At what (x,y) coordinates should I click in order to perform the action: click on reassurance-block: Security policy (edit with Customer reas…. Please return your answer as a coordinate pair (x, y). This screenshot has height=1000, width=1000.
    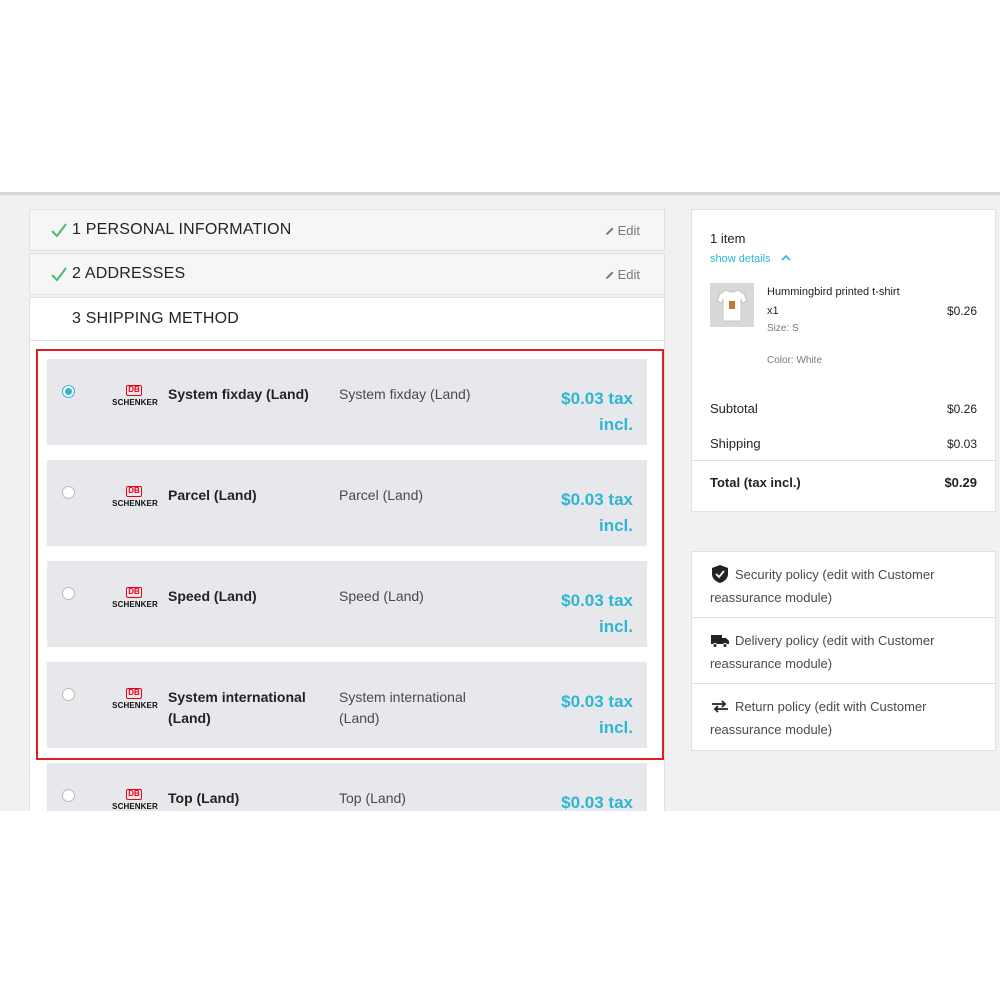
    Looking at the image, I should click on (843, 651).